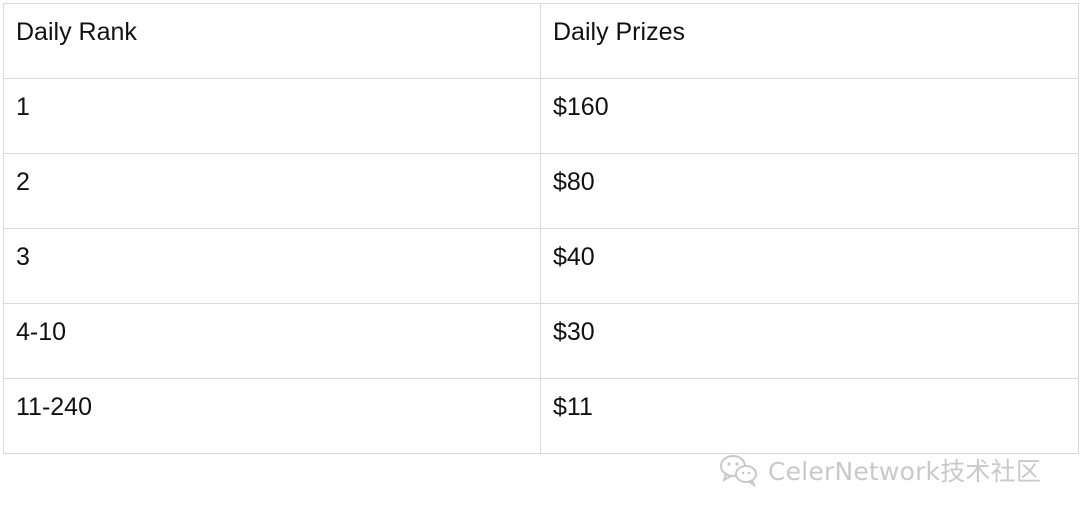 The image size is (1080, 517). What do you see at coordinates (809, 41) in the screenshot?
I see `column-header-daily-prizes: Daily Prizes` at bounding box center [809, 41].